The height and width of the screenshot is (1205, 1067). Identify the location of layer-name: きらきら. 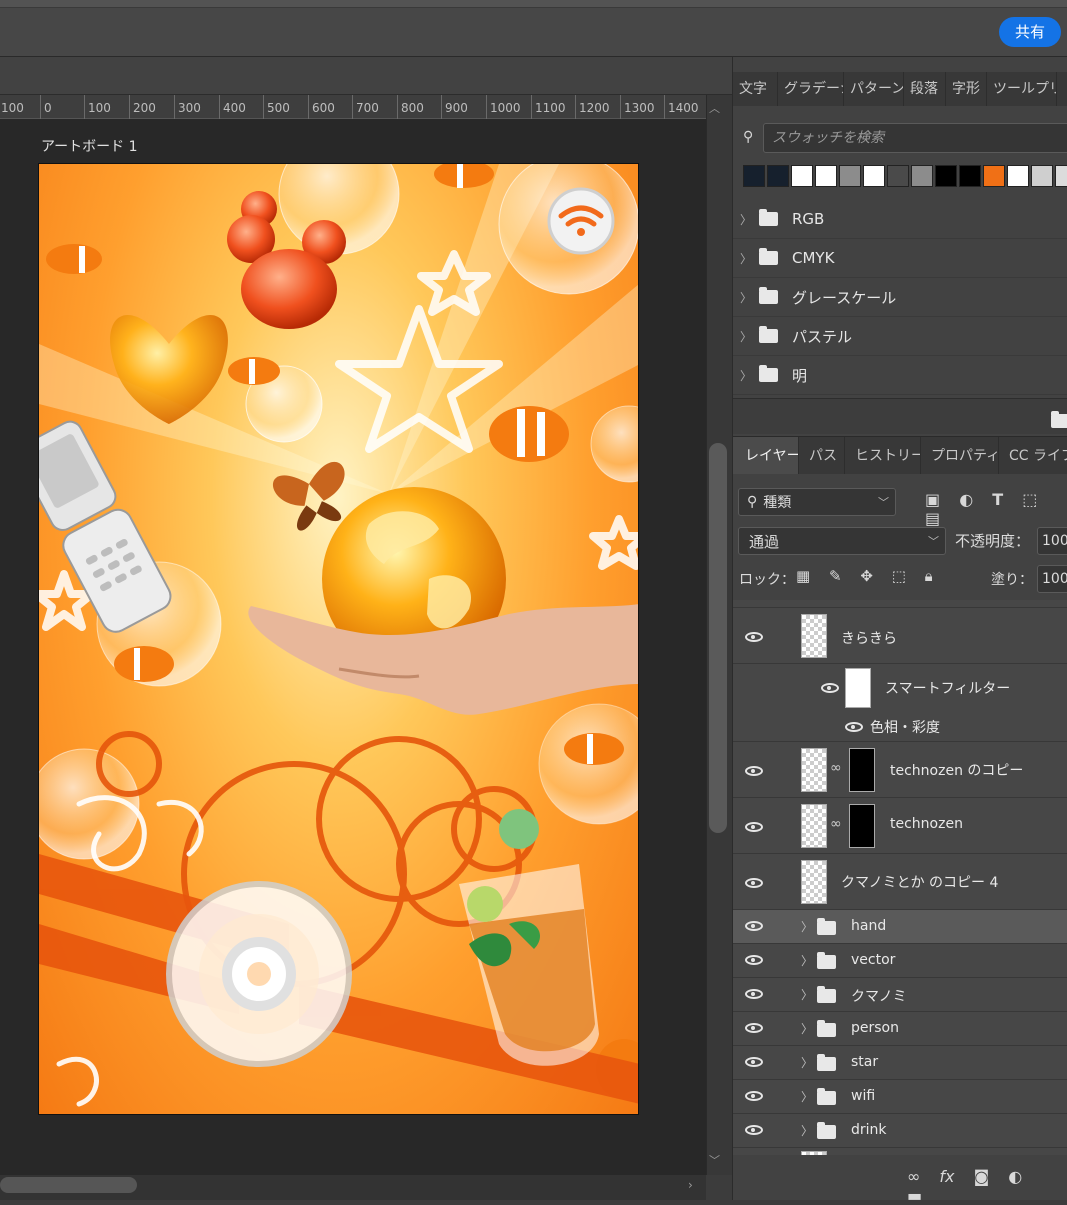
(869, 638).